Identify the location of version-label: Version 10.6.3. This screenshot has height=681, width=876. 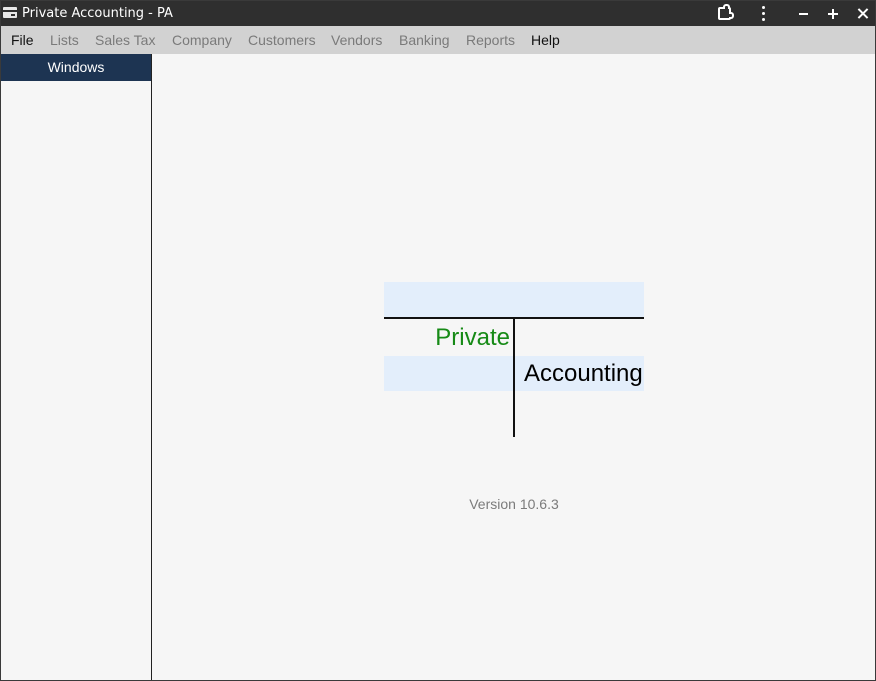
(514, 504).